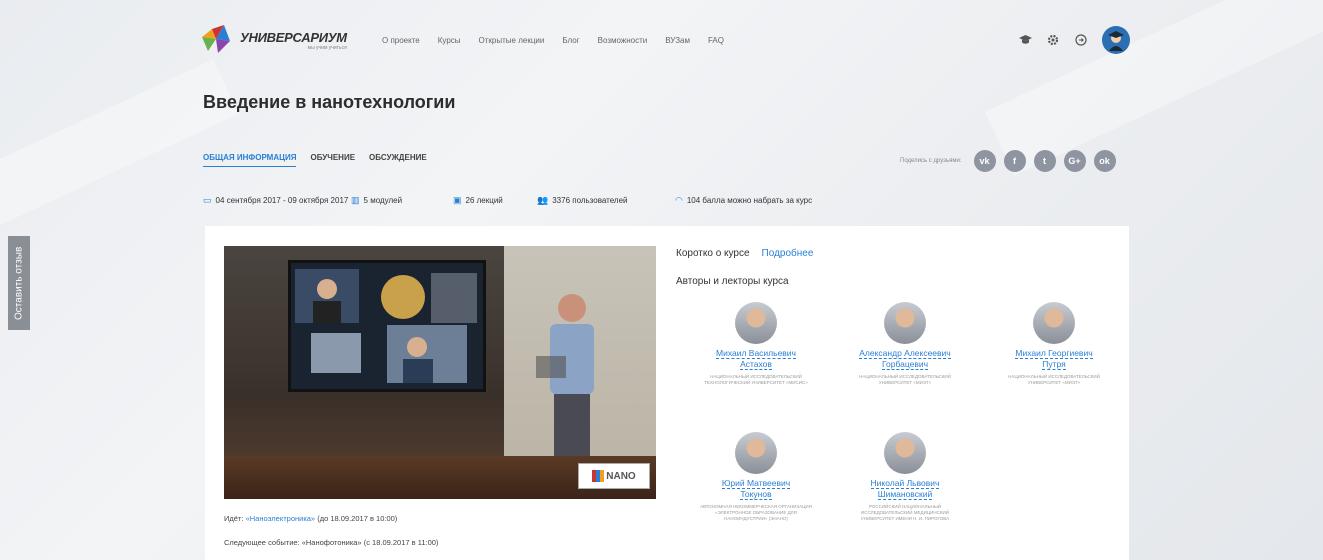 The width and height of the screenshot is (1323, 560). I want to click on course-video: NANO, so click(440, 372).